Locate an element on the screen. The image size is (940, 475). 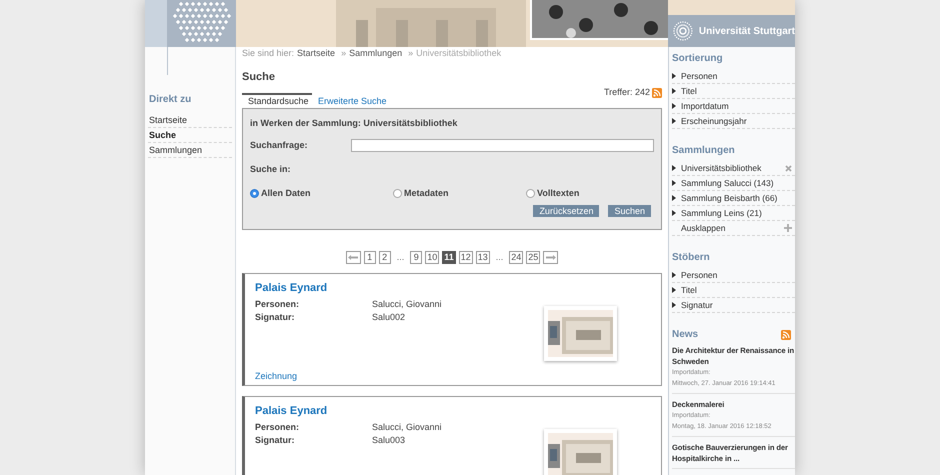
radio-label: Metadaten is located at coordinates (426, 193).